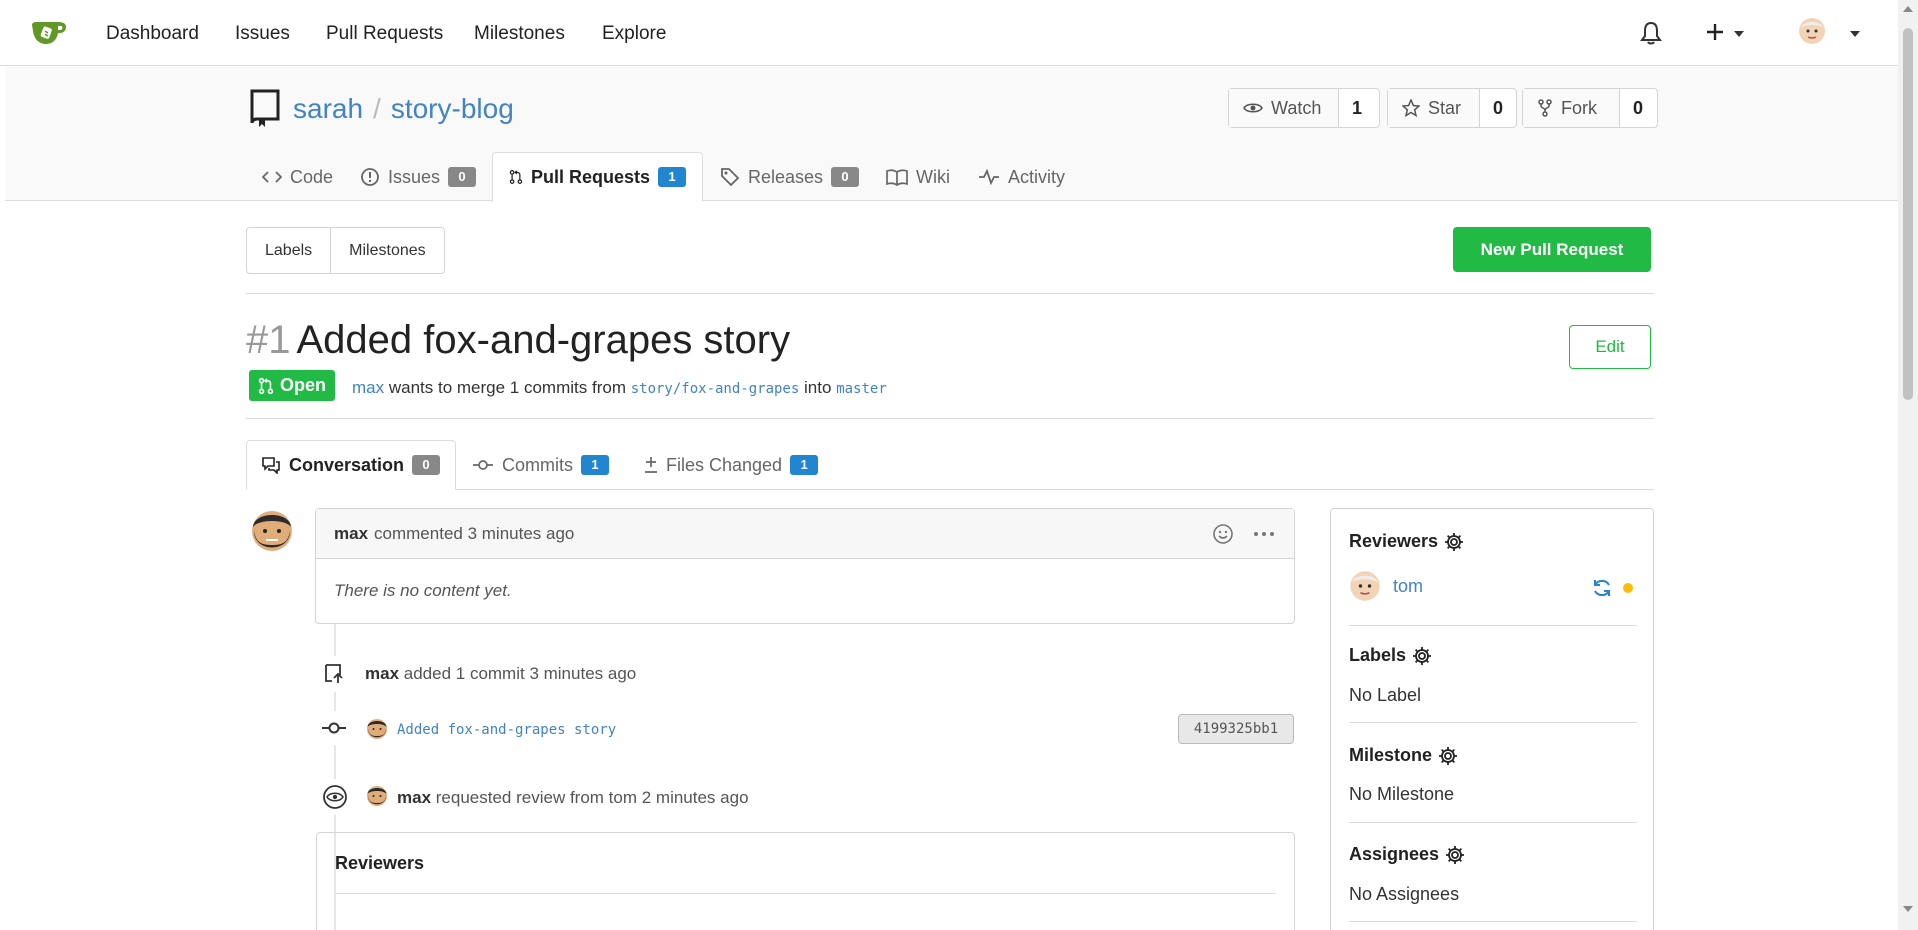 The image size is (1918, 930). Describe the element at coordinates (715, 389) in the screenshot. I see `head-branch-link: story/fox-and-grapes` at that location.